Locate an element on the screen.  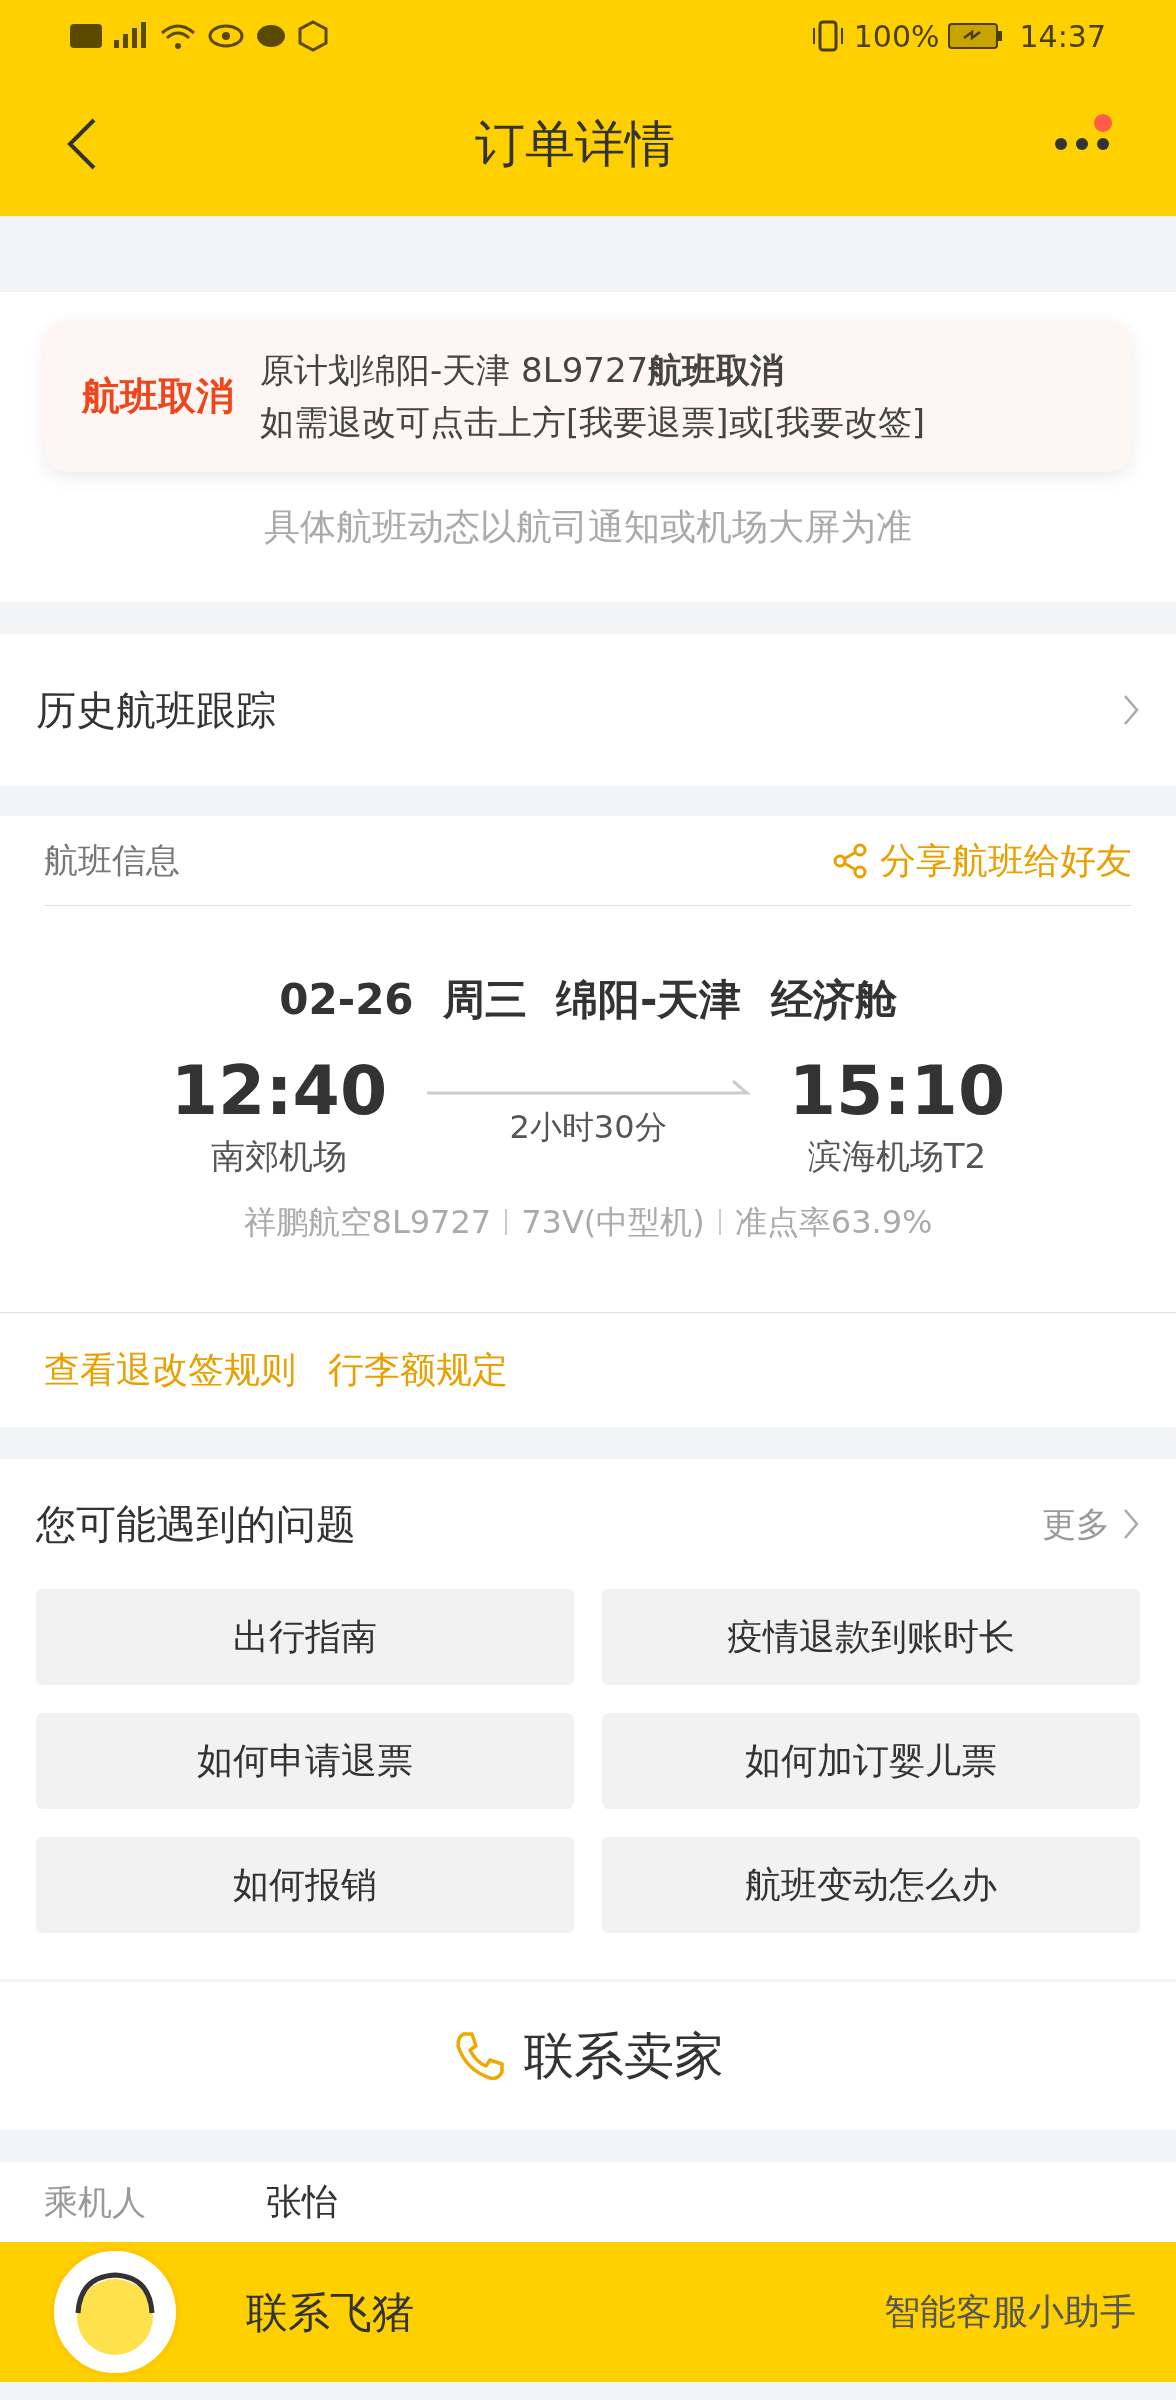
bottom-title: 联系飞猪 is located at coordinates (330, 2312).